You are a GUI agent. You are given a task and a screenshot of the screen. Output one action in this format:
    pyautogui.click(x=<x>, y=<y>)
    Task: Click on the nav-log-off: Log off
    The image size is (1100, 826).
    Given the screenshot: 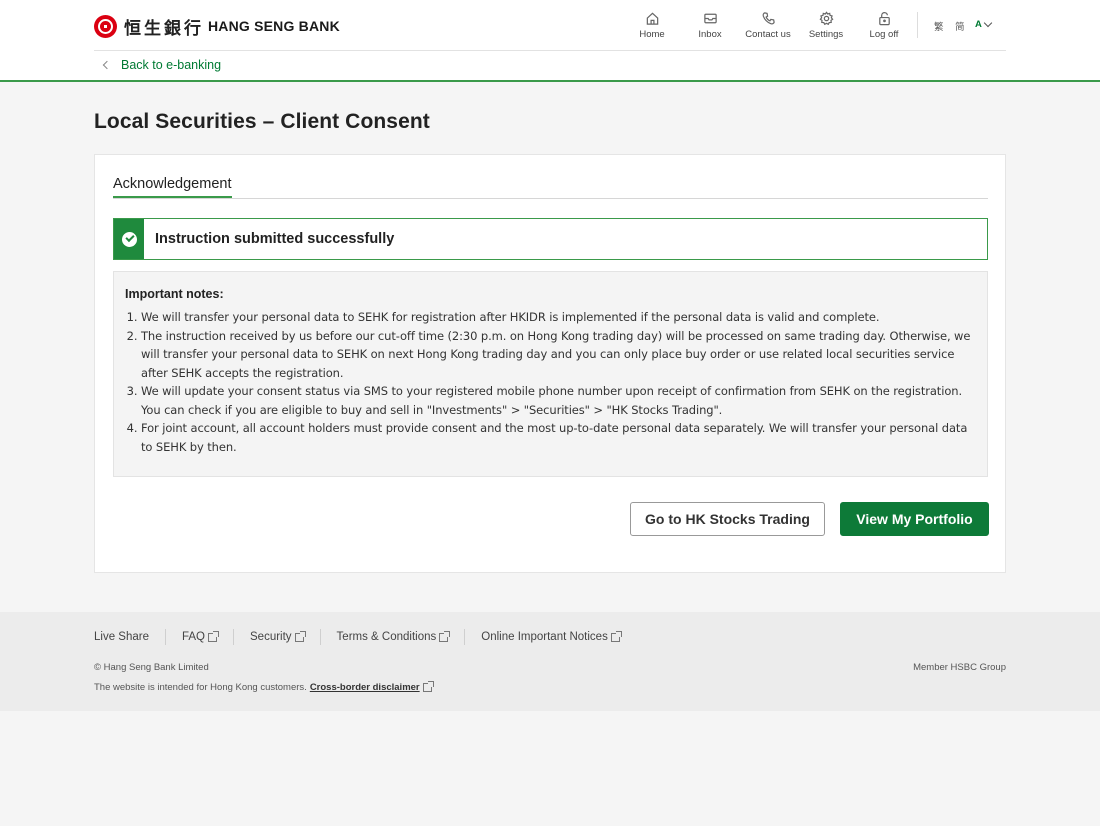 What is the action you would take?
    pyautogui.click(x=884, y=25)
    